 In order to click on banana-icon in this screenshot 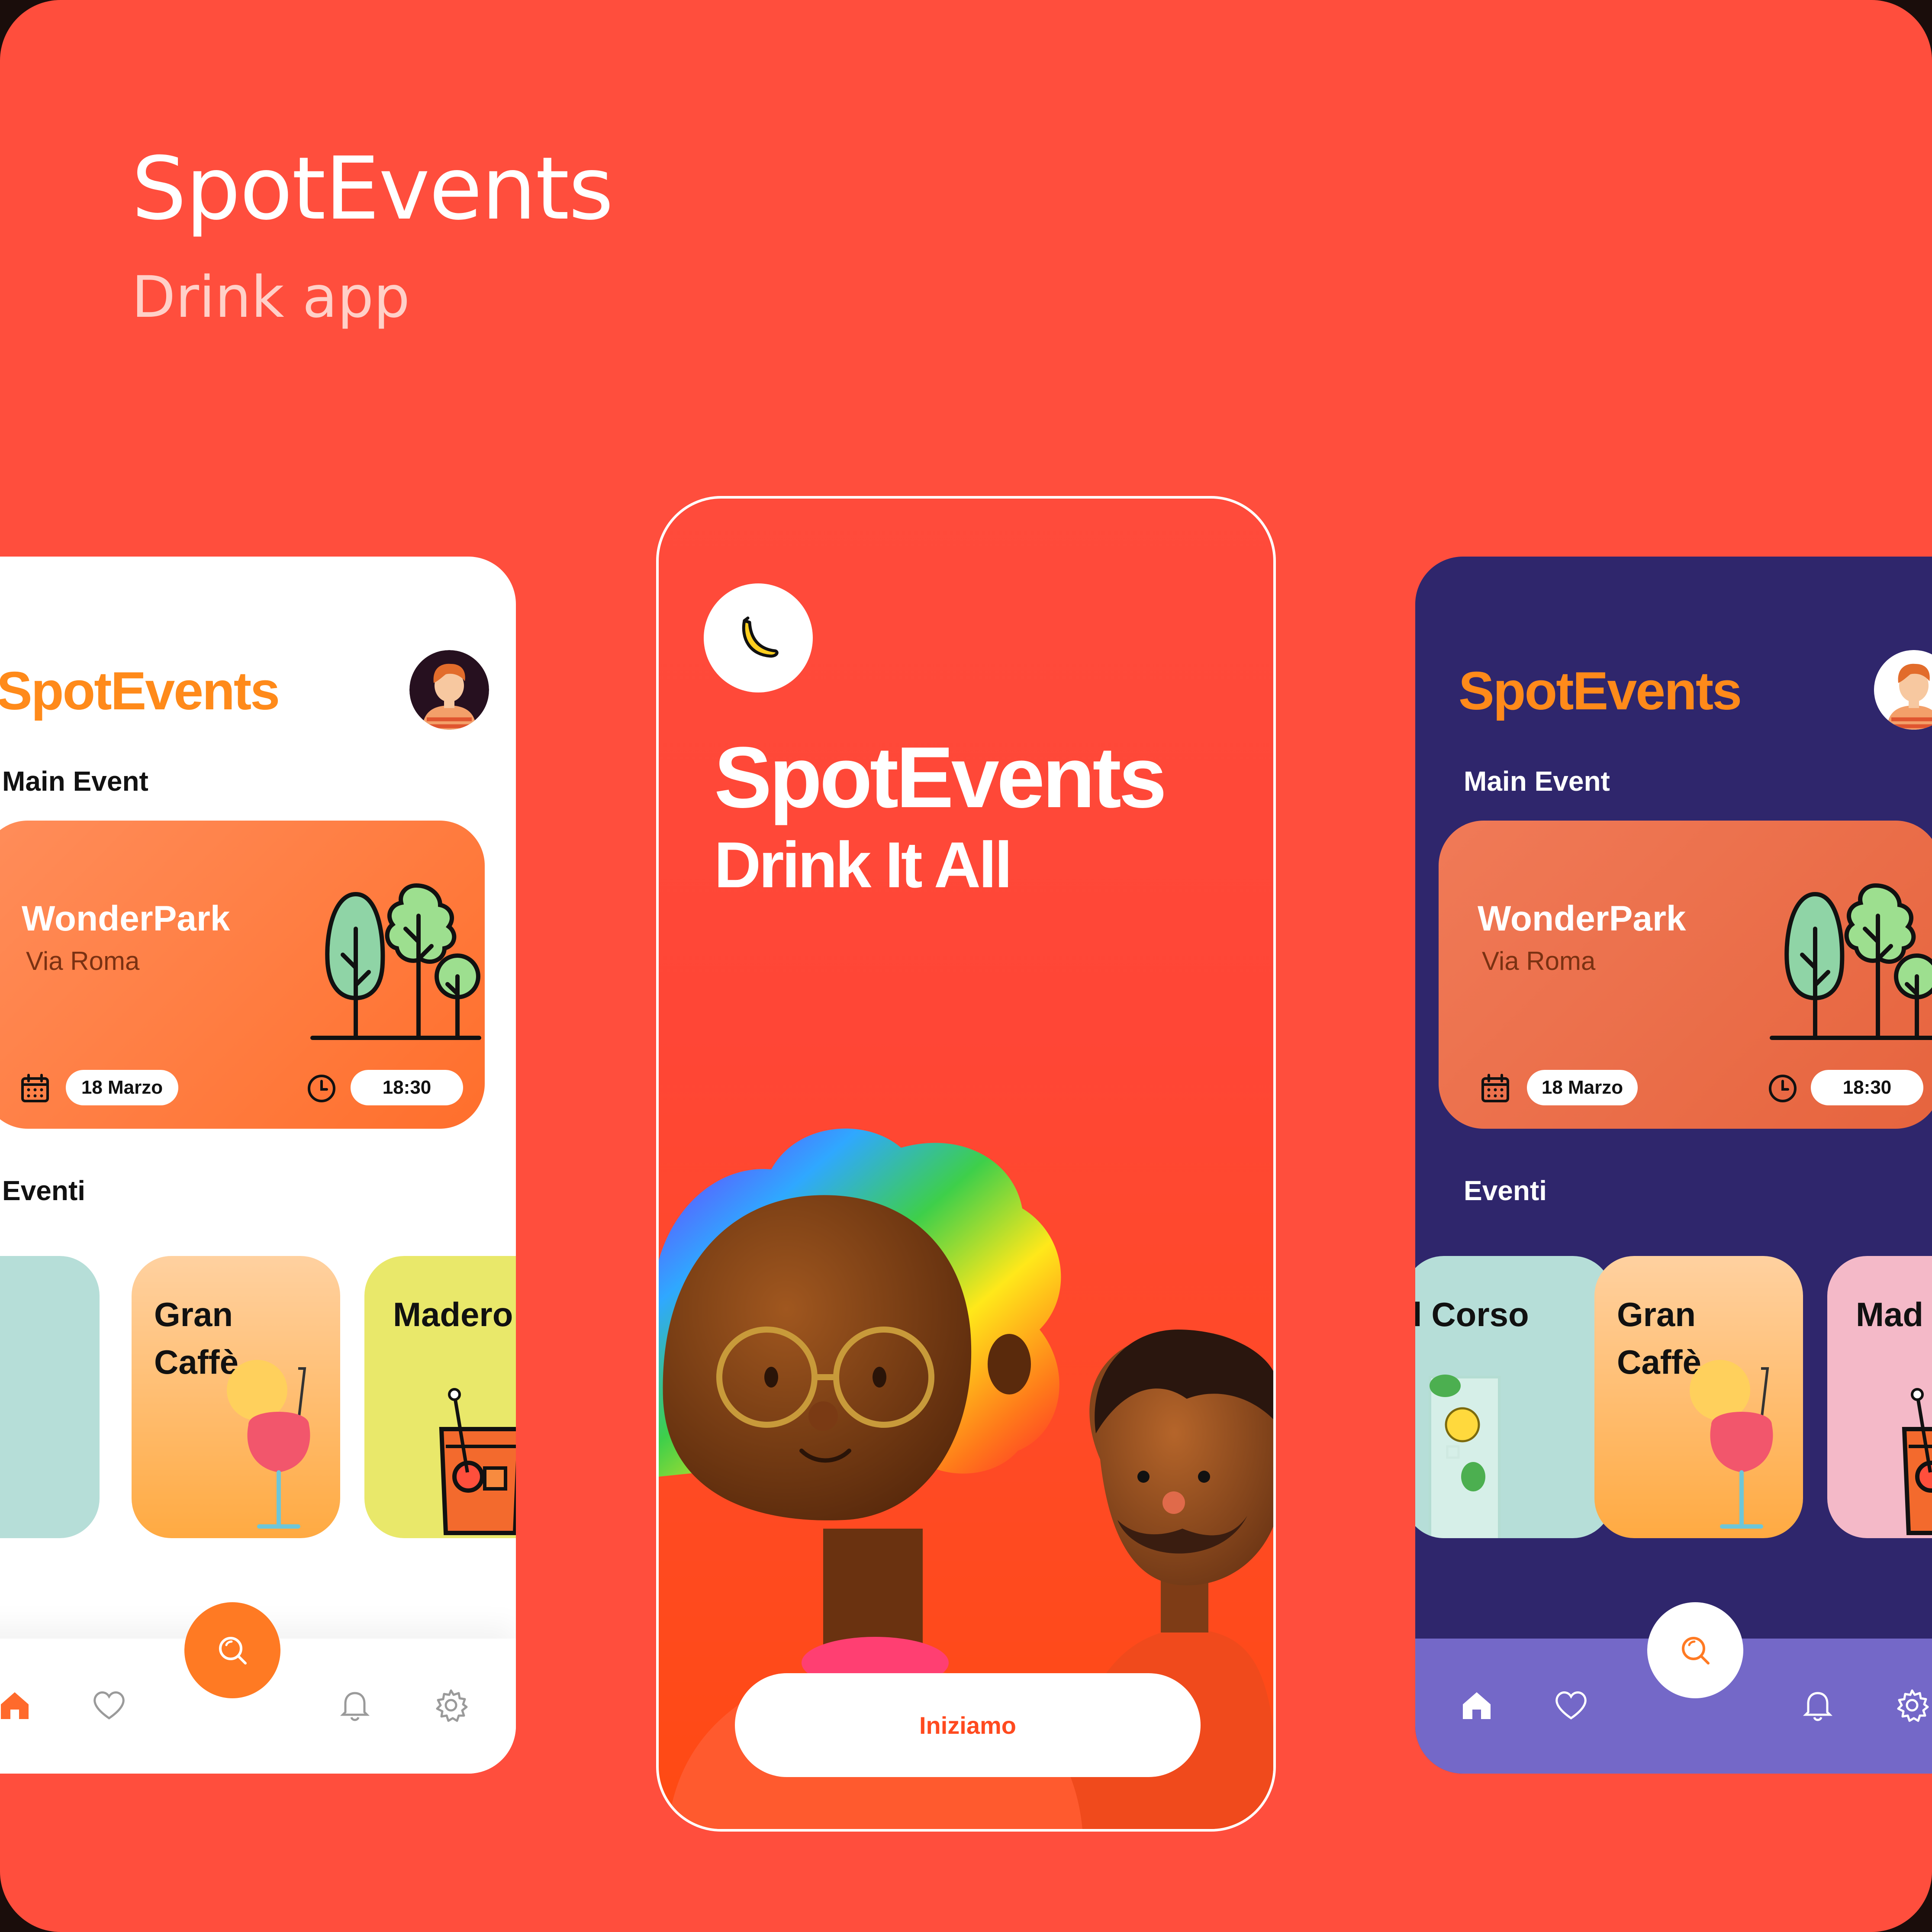, I will do `click(760, 637)`.